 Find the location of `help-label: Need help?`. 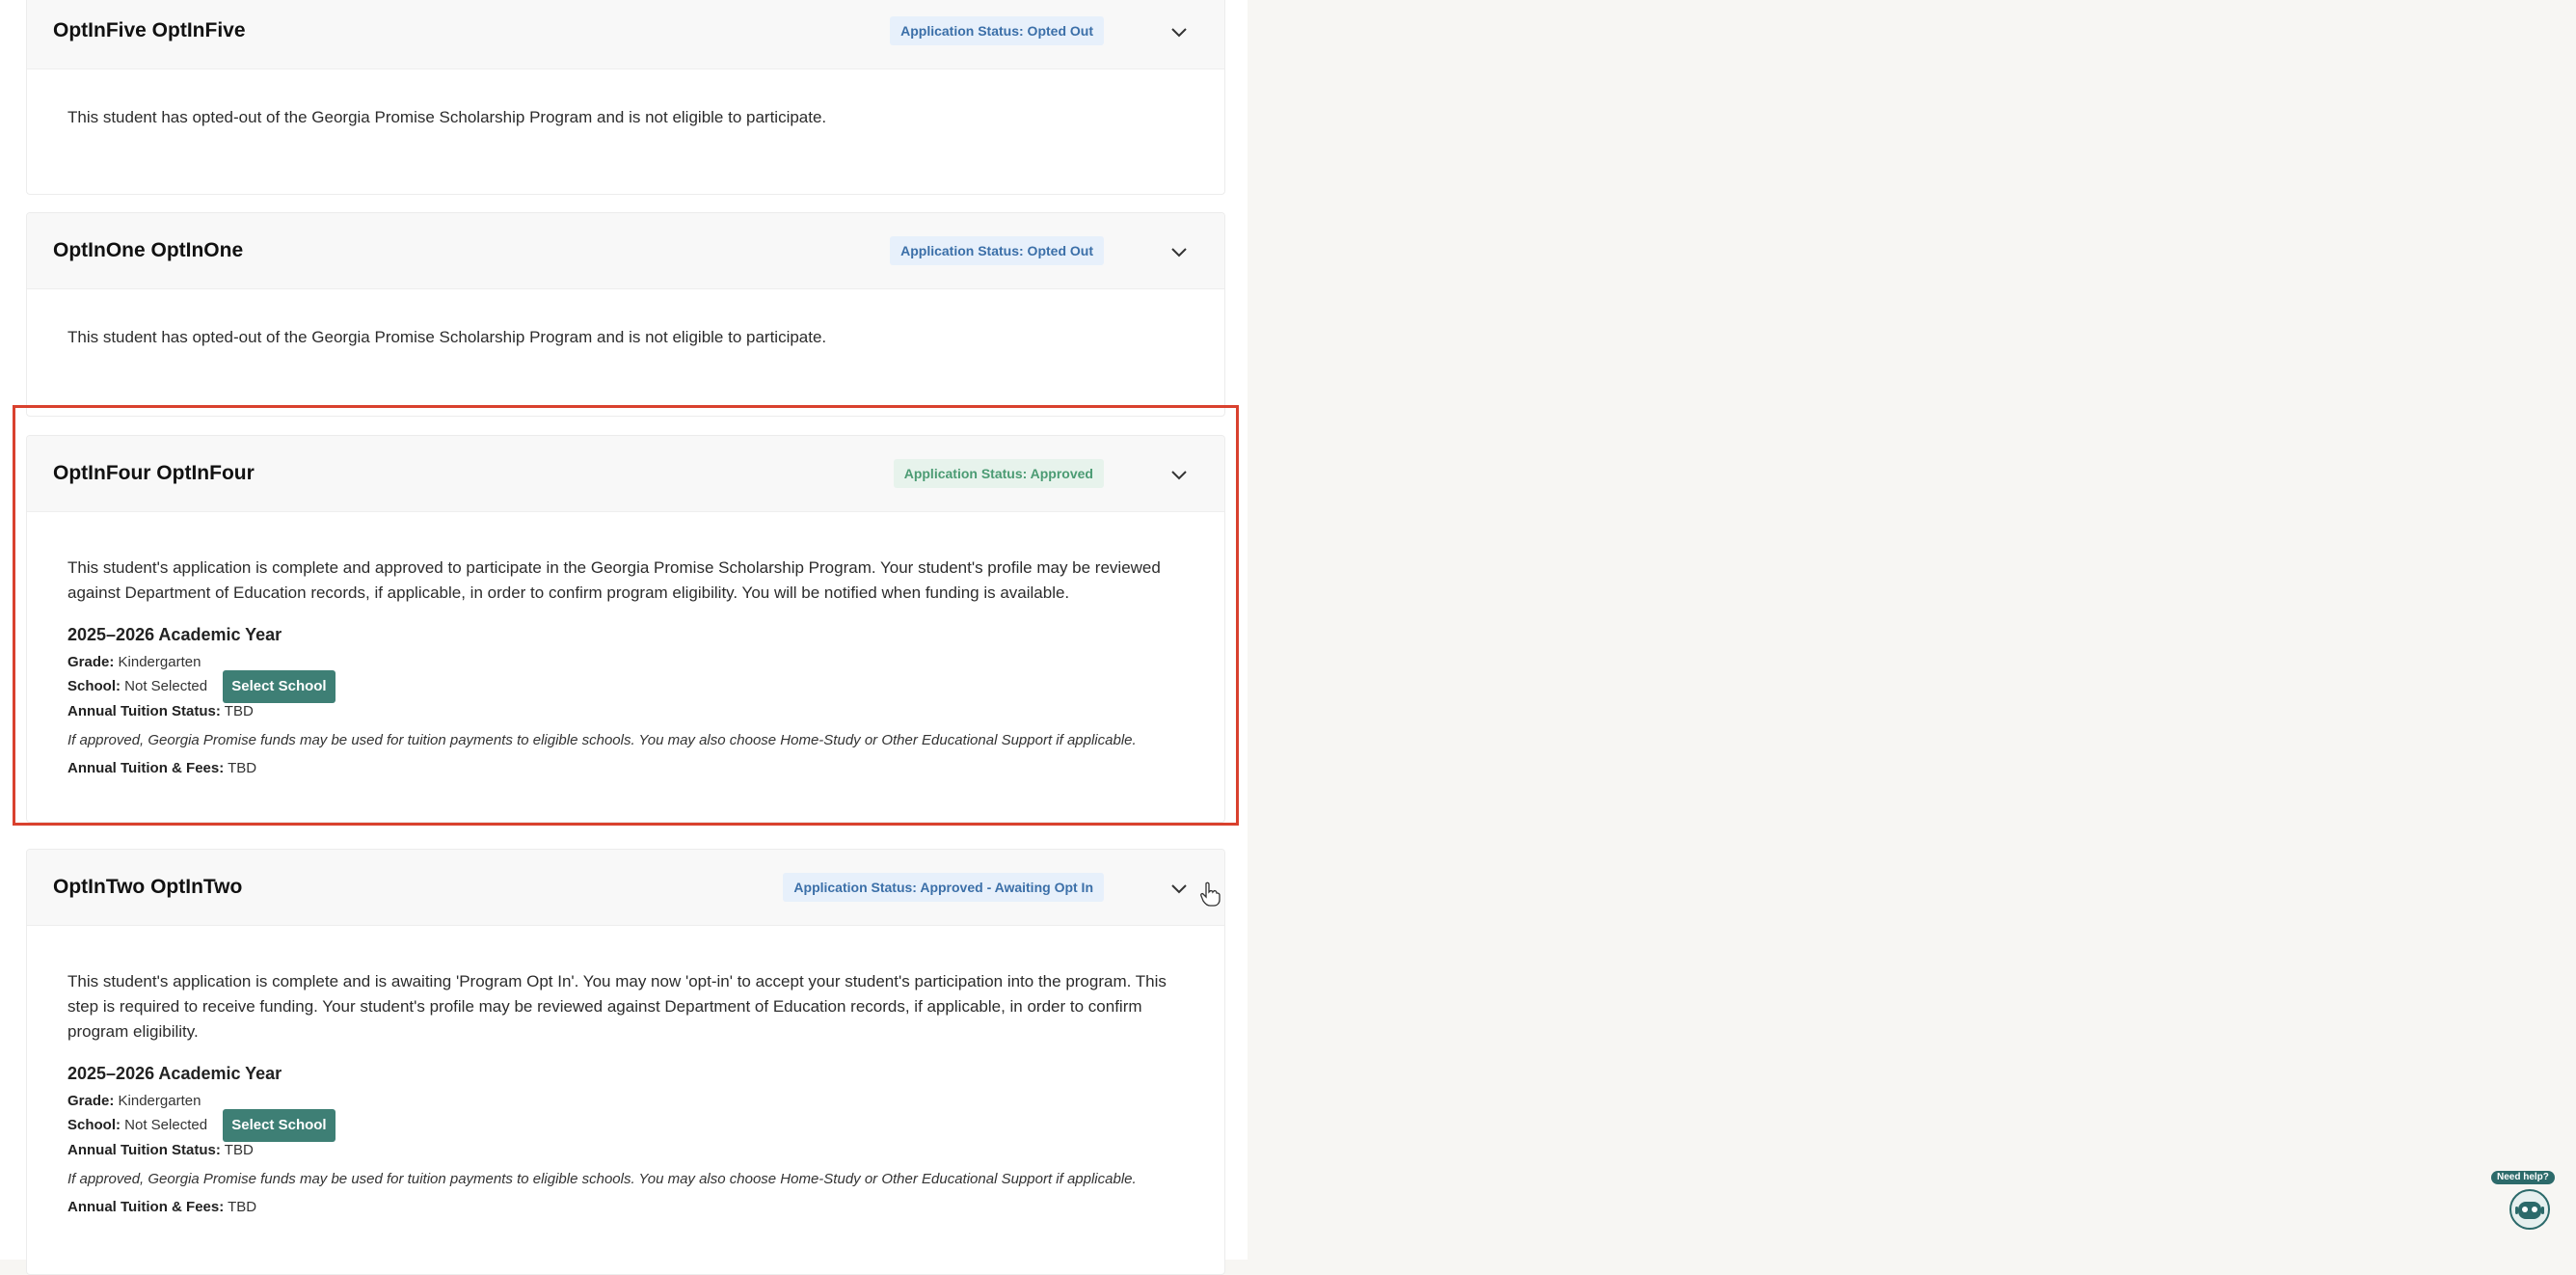

help-label: Need help? is located at coordinates (2523, 1177).